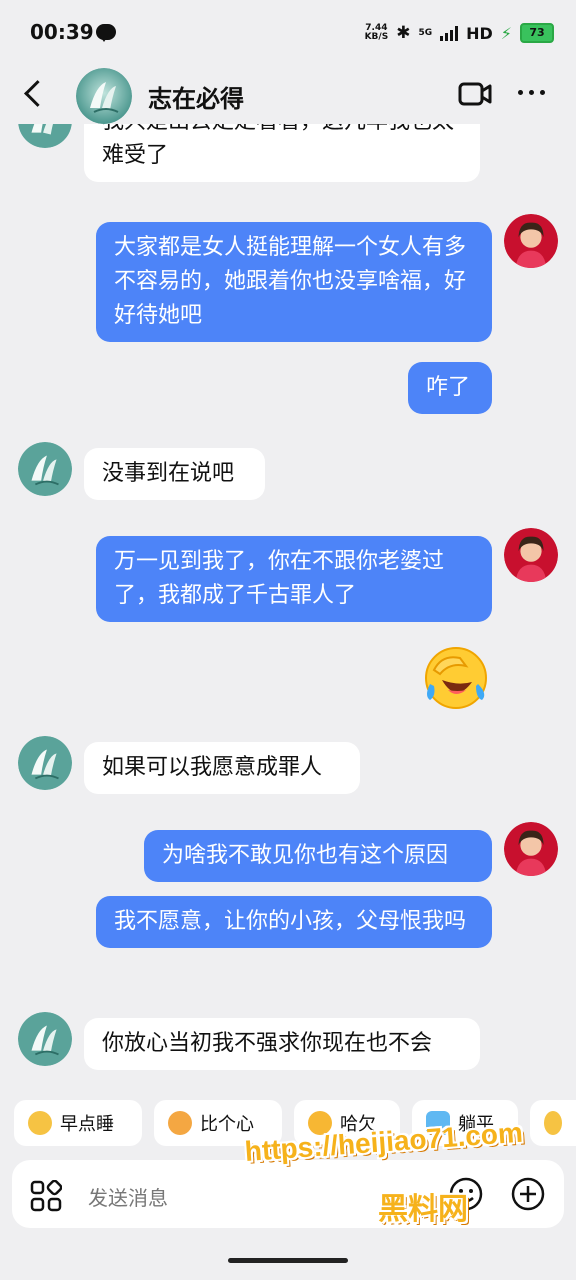  What do you see at coordinates (40, 1123) in the screenshot?
I see `sleepy-emoji-icon` at bounding box center [40, 1123].